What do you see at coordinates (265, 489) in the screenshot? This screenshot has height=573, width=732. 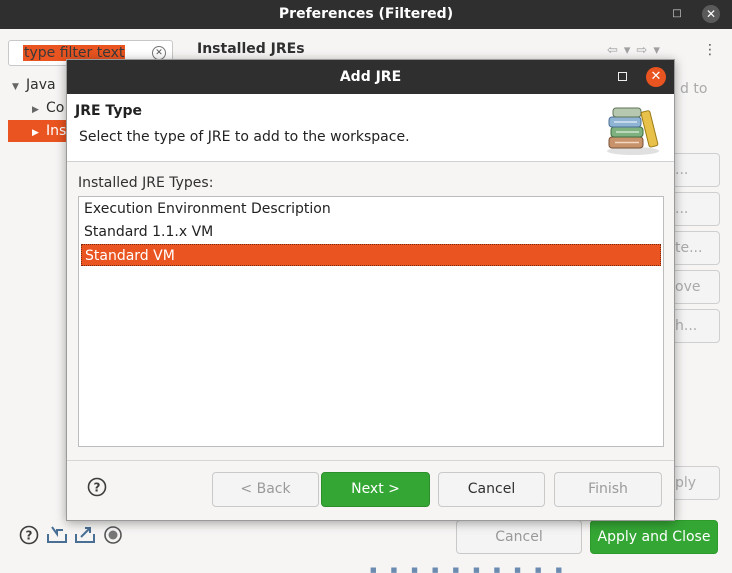 I see `back-button: < Back` at bounding box center [265, 489].